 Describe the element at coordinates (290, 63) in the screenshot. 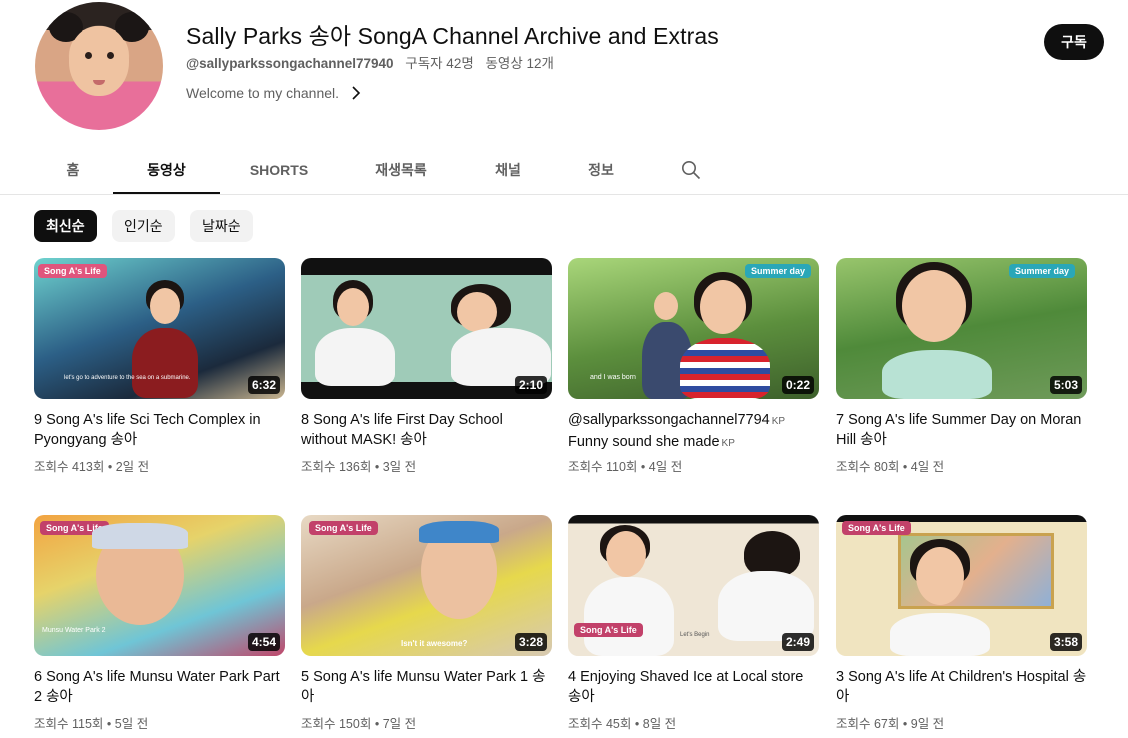

I see `channel-handle: @sallyparkssongachannel77940` at that location.